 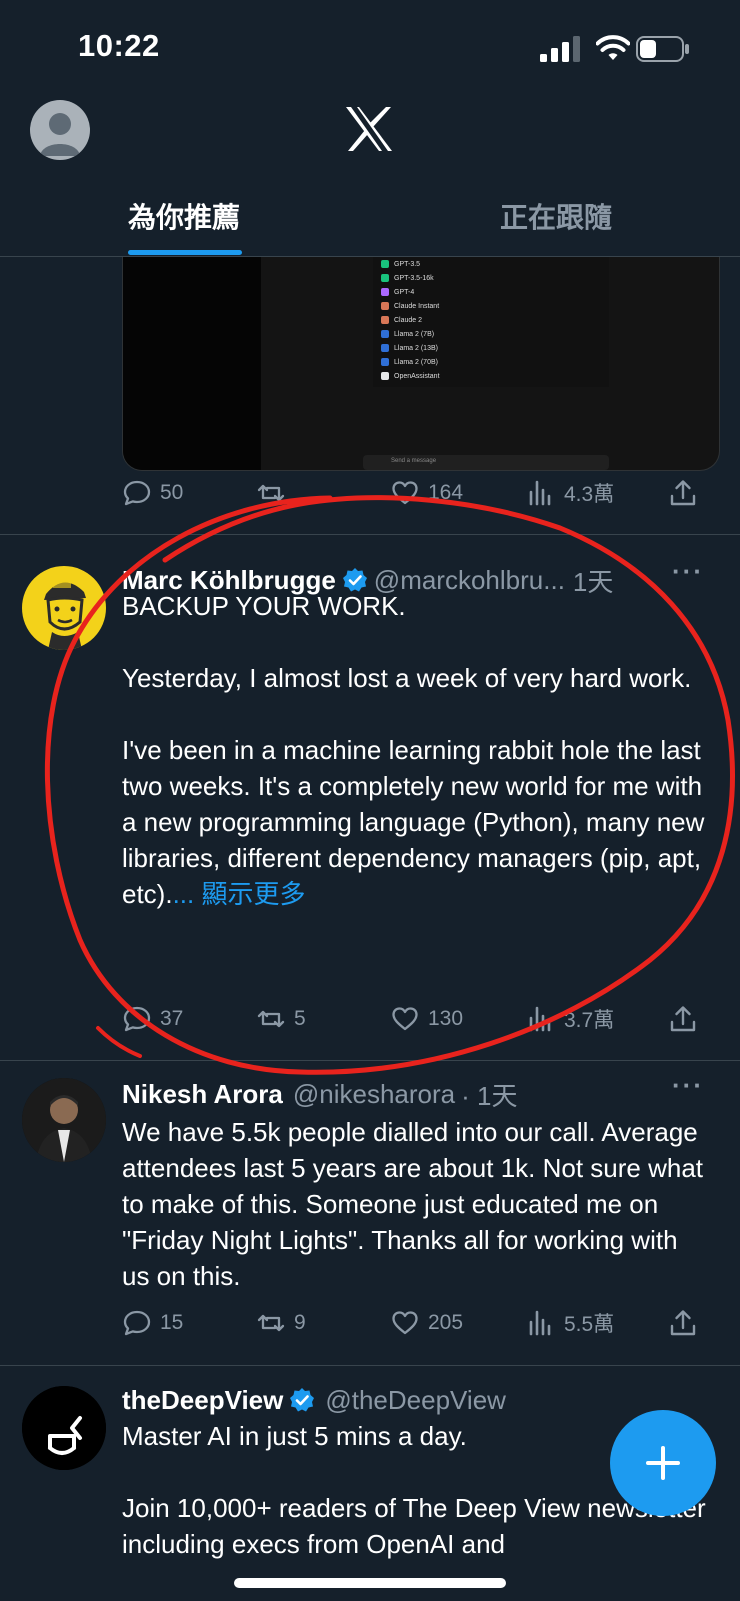 What do you see at coordinates (570, 1323) in the screenshot?
I see `views-button: 5.5萬` at bounding box center [570, 1323].